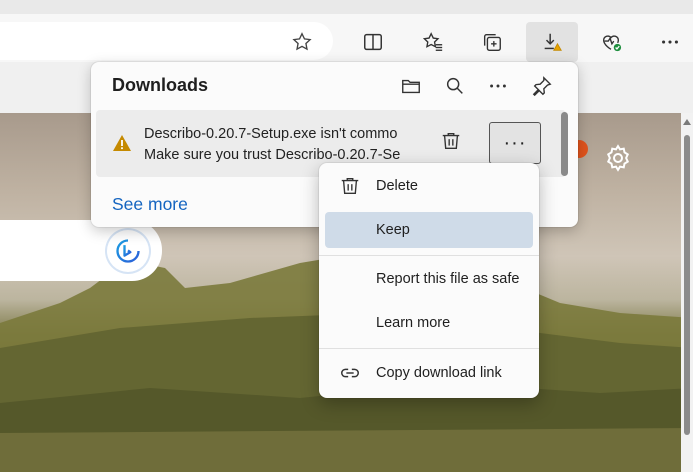 Image resolution: width=693 pixels, height=472 pixels. I want to click on download-trust-text: Make sure you trust Describo-0.20.7-Se, so click(272, 155).